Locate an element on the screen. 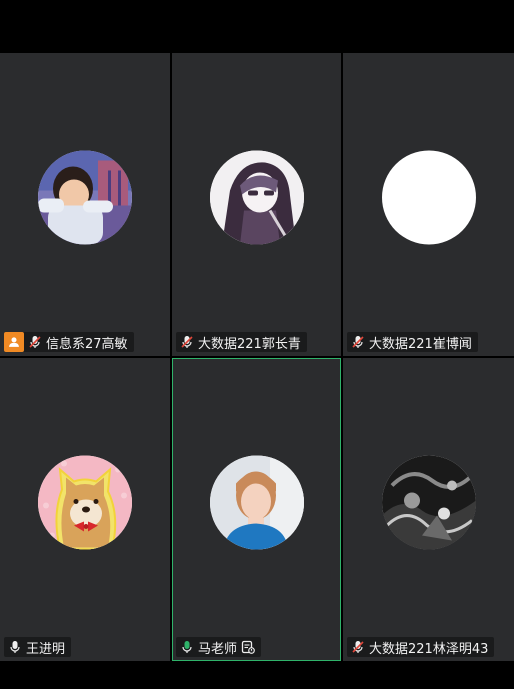 The image size is (514, 689). anime-hoodie-avatar is located at coordinates (256, 196).